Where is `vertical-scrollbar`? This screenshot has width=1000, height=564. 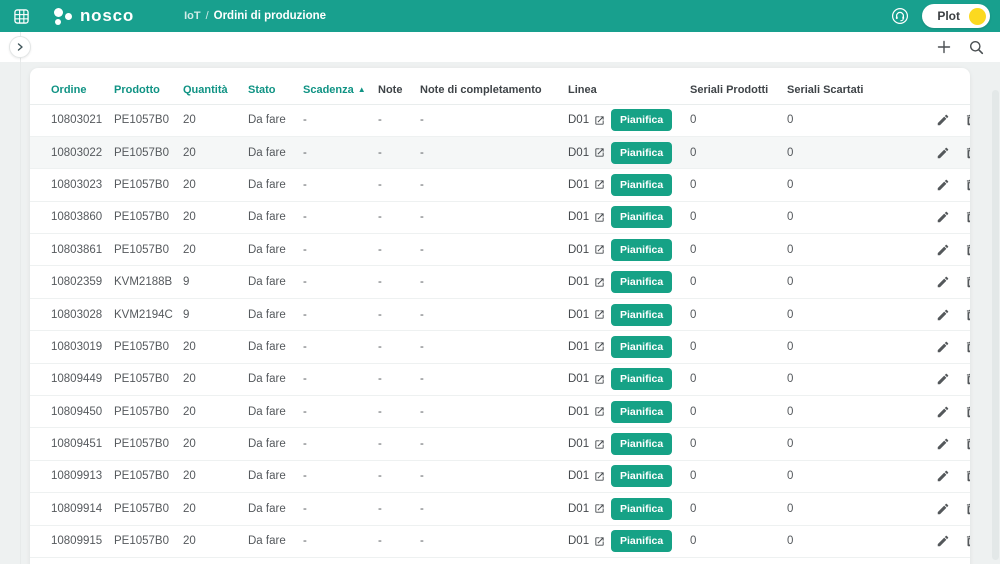 vertical-scrollbar is located at coordinates (995, 325).